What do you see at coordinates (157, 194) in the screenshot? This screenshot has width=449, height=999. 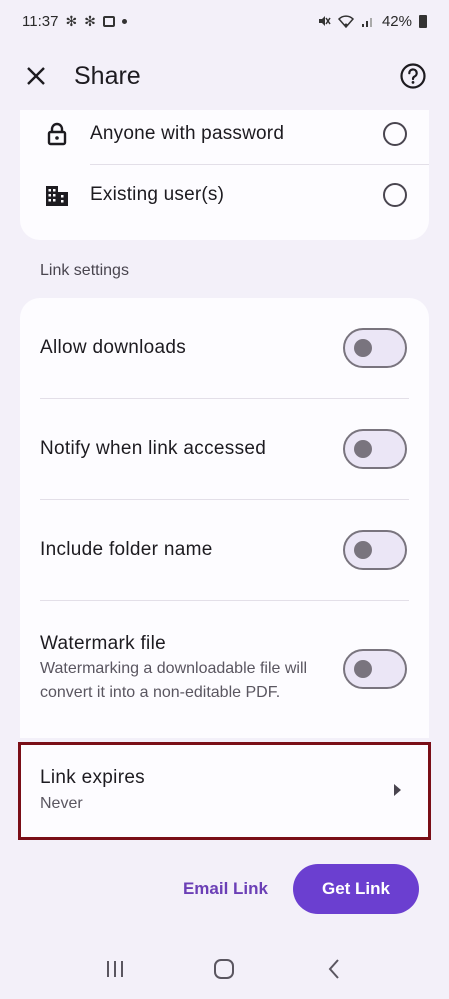 I see `access-option-label: Existing user(s)` at bounding box center [157, 194].